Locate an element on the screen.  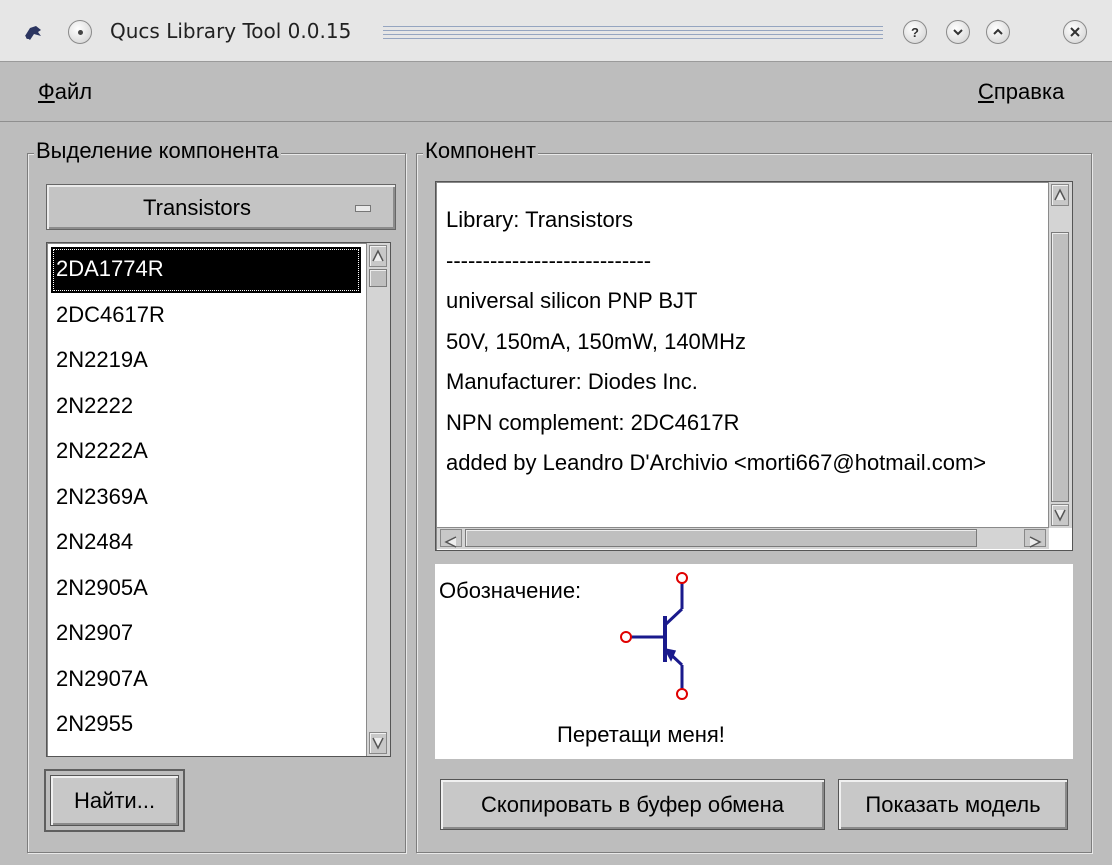
window-title: Qucs Library Tool 0.0.15 is located at coordinates (231, 31).